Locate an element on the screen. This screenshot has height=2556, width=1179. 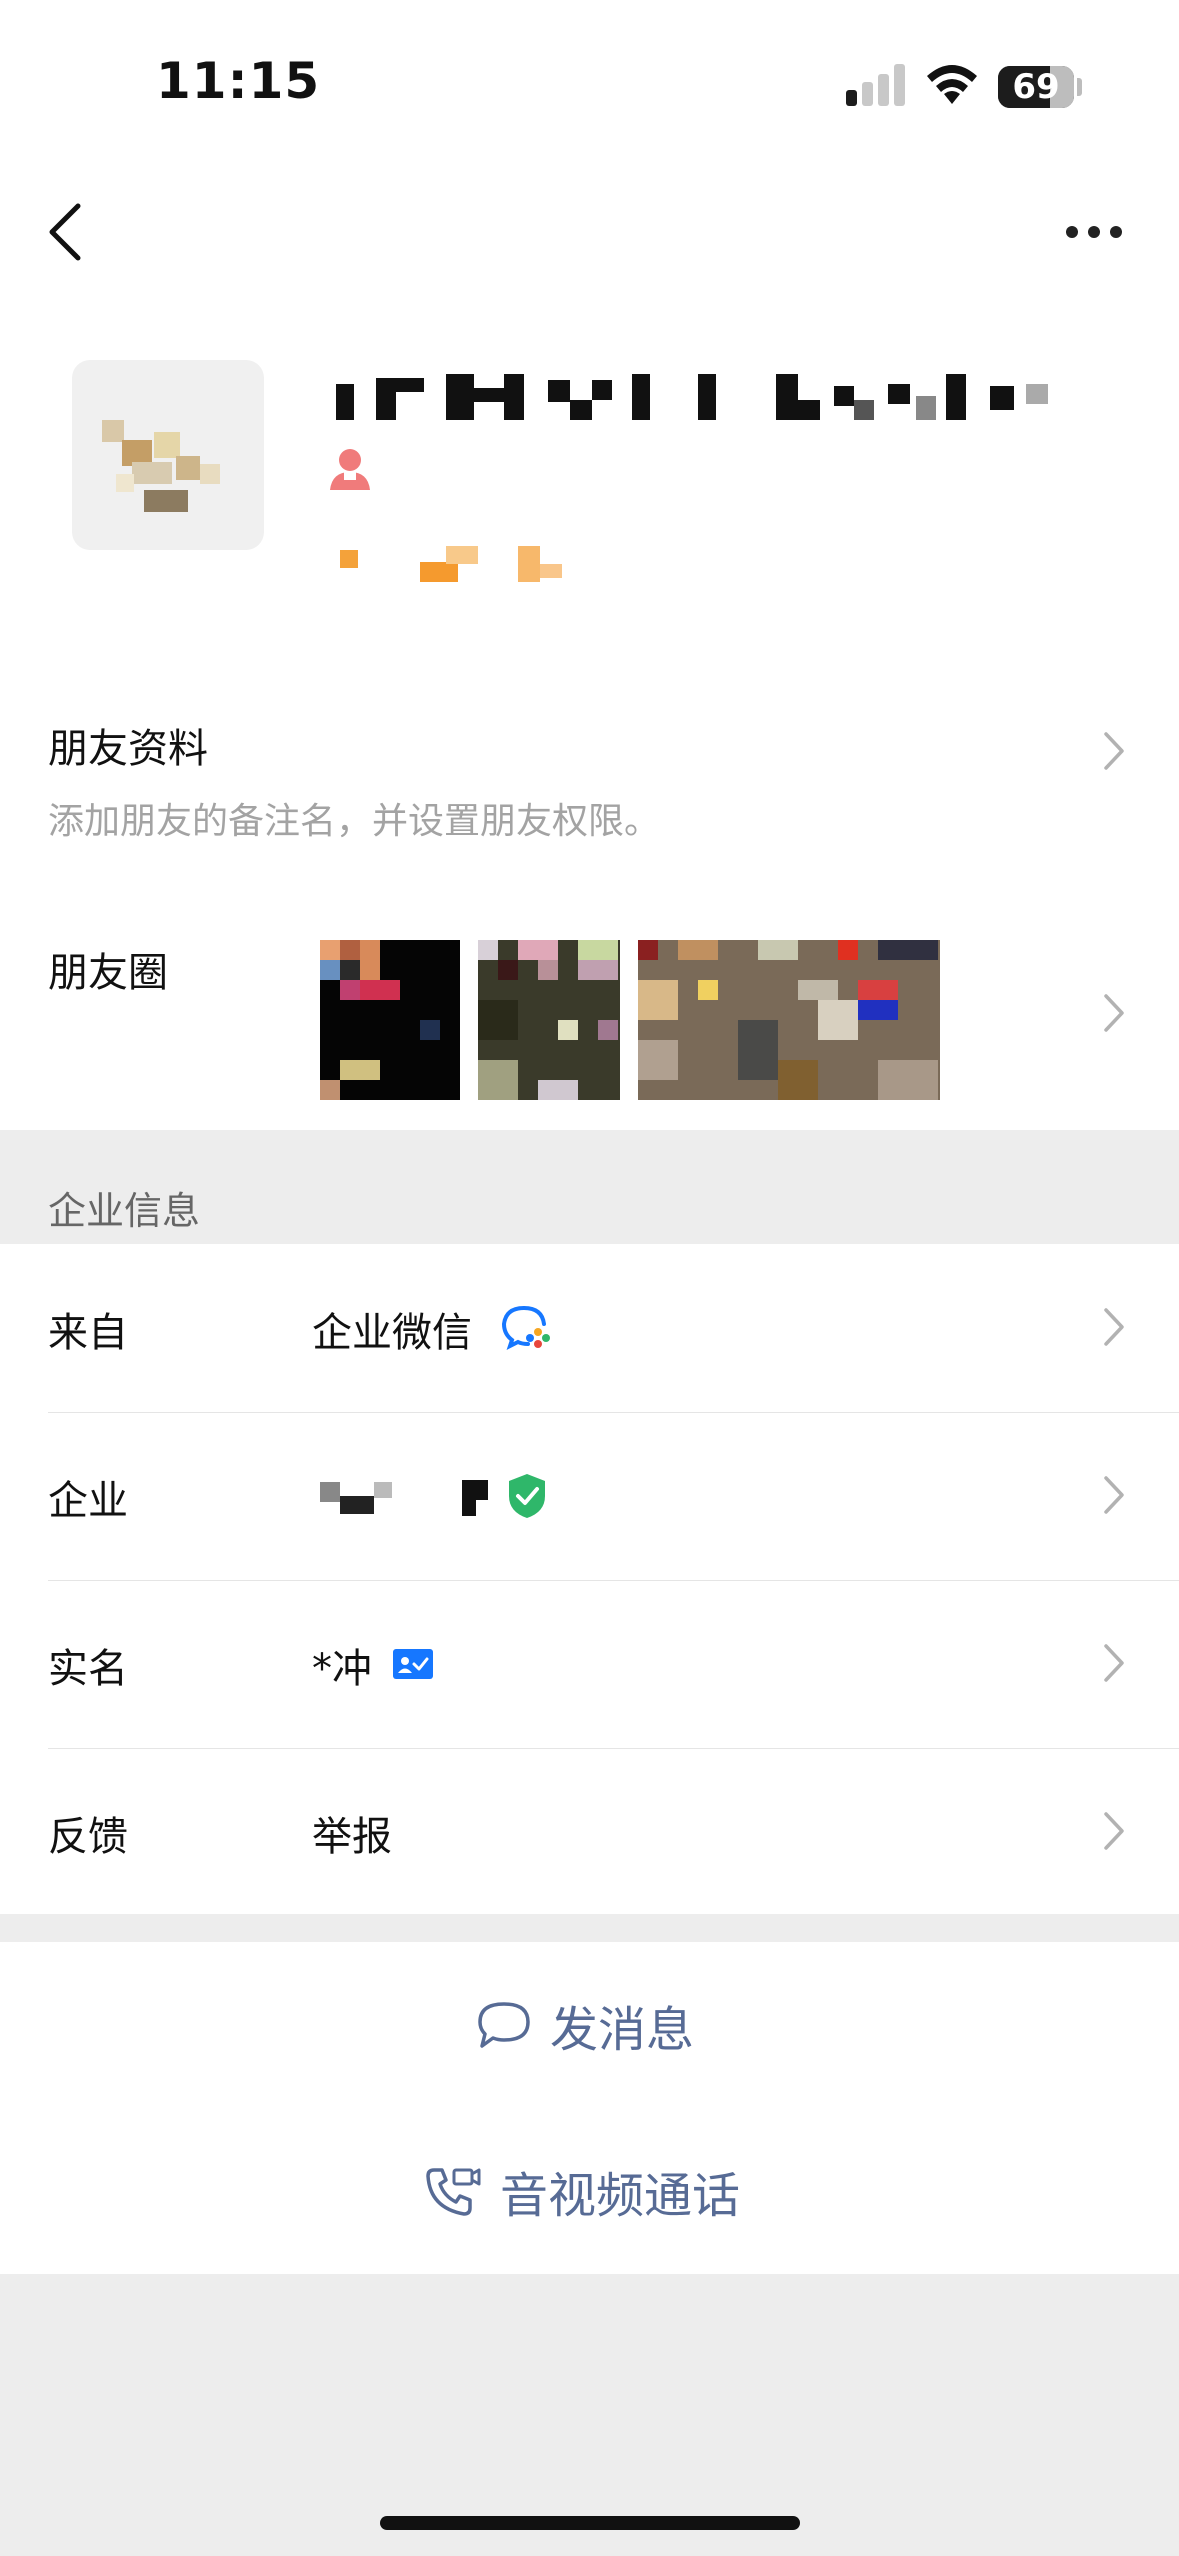
chevron-left-icon is located at coordinates (66, 232).